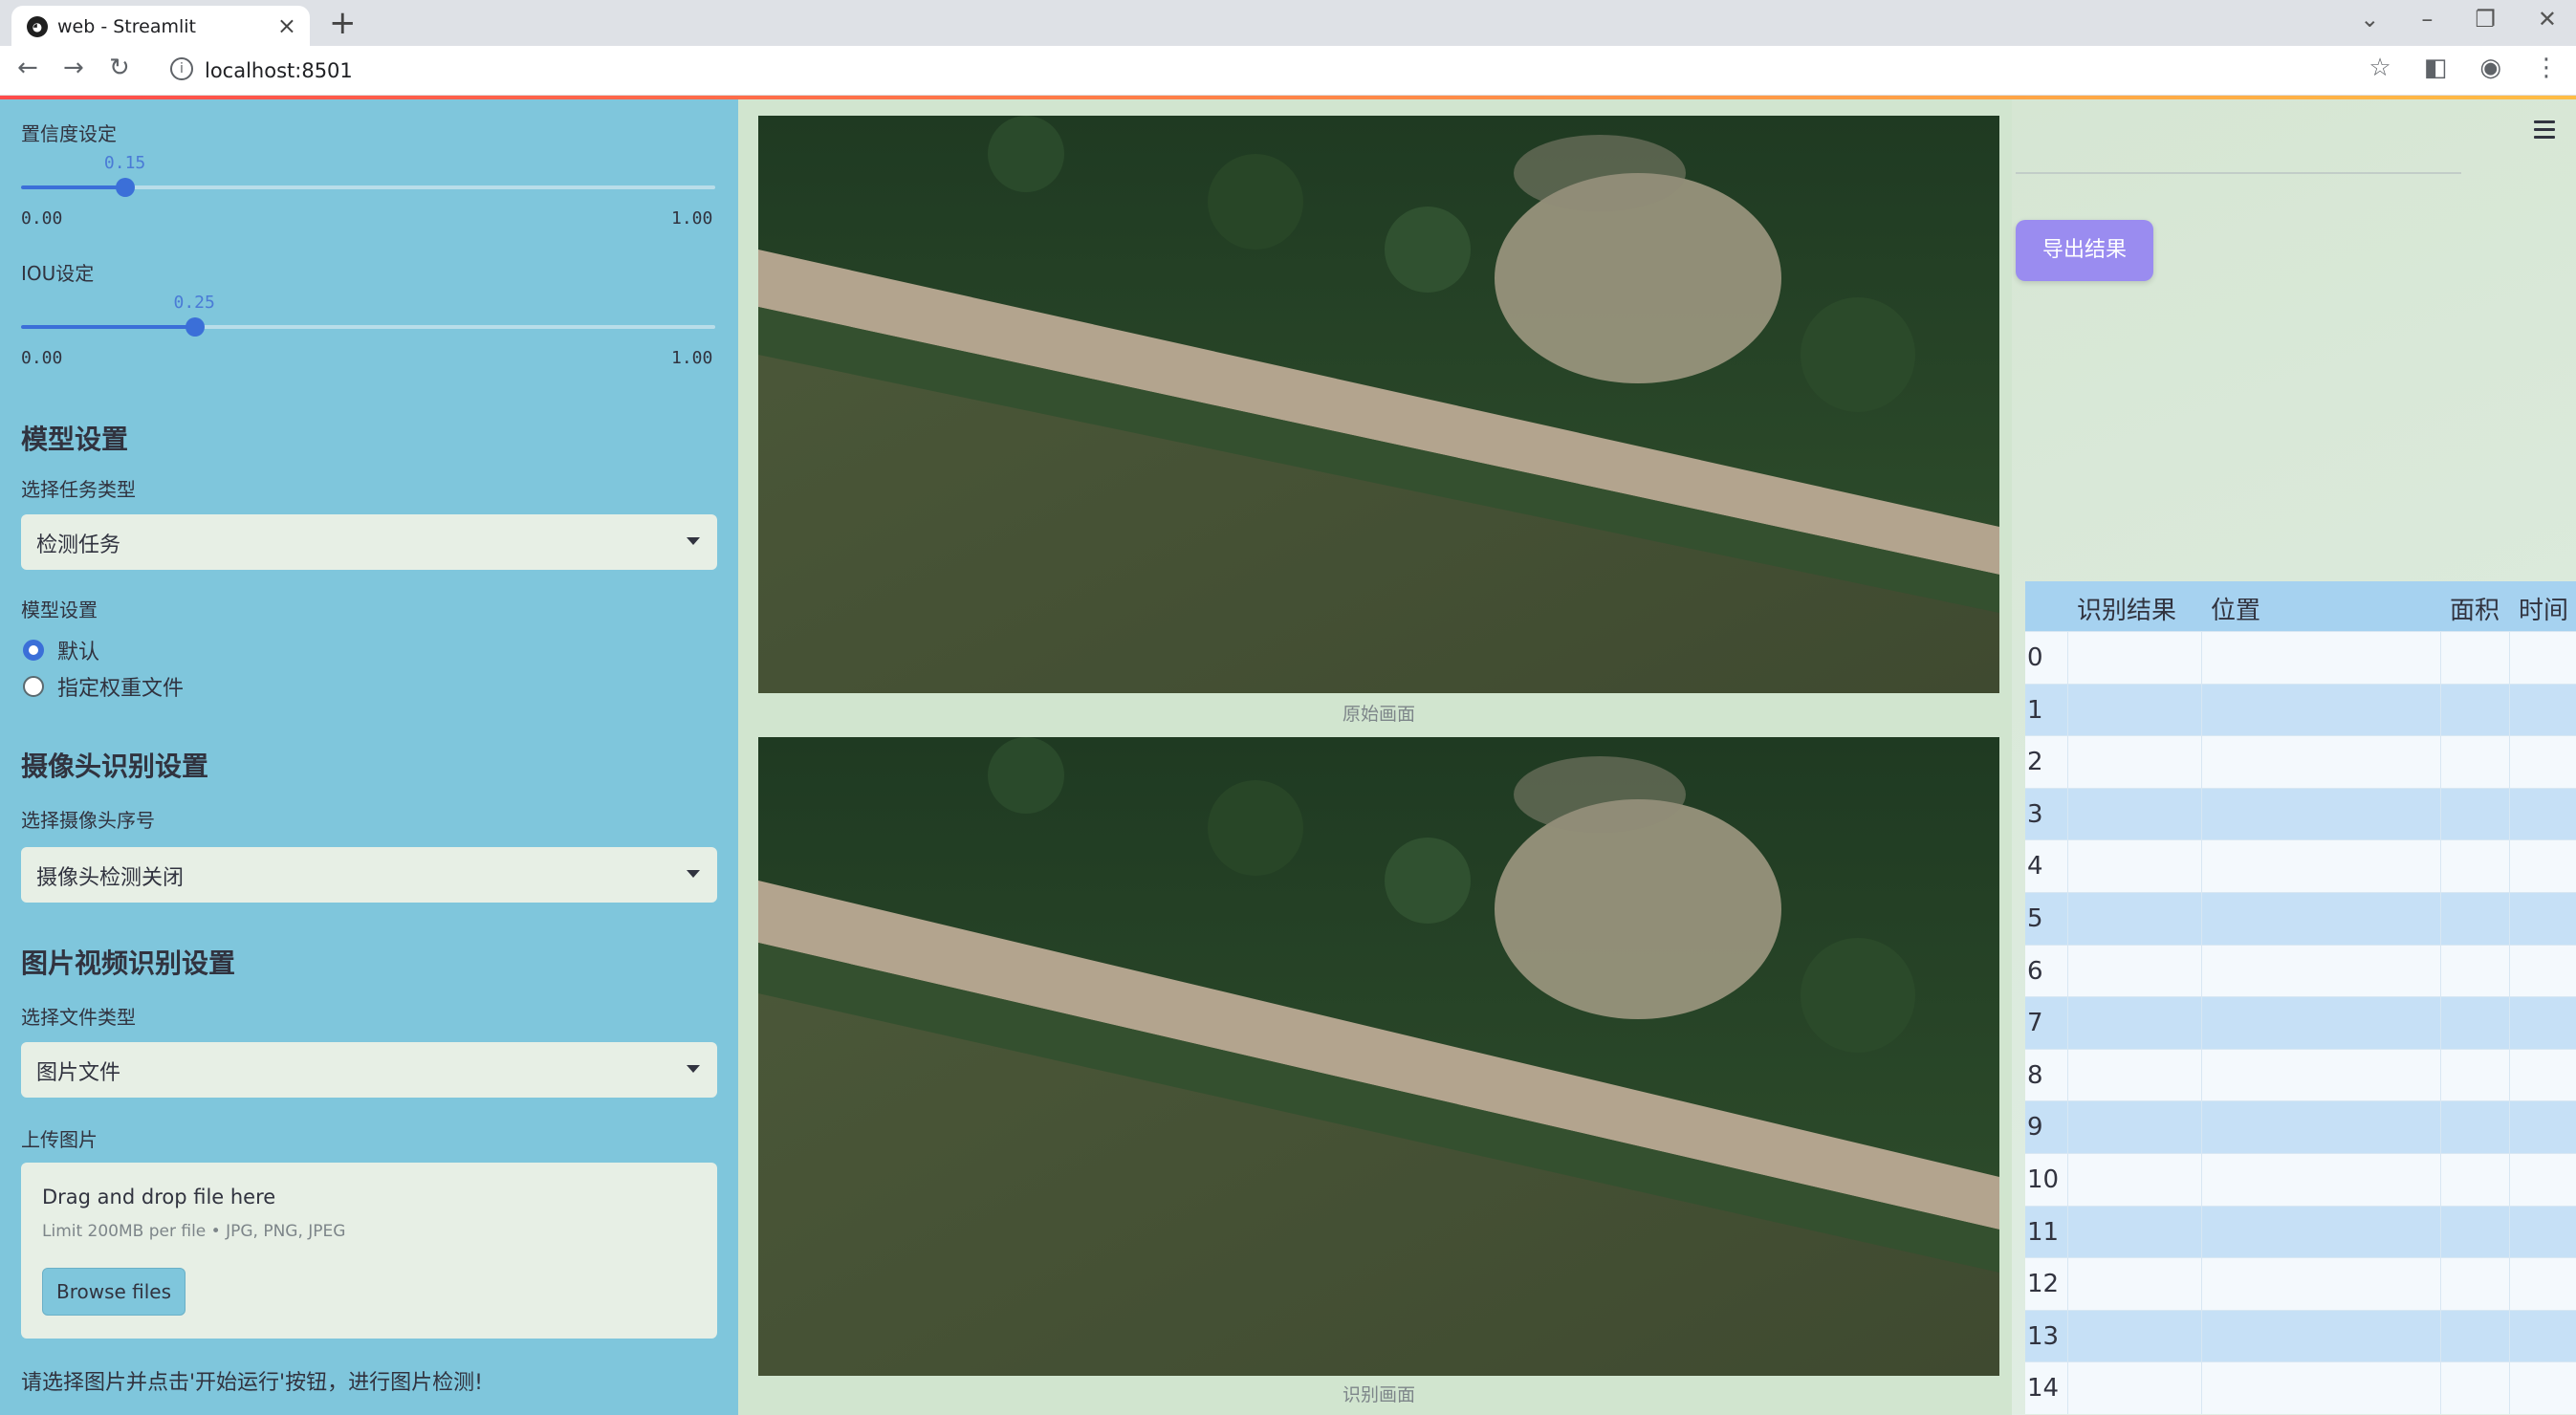 The image size is (2576, 1415). I want to click on chevron-down-icon, so click(693, 1069).